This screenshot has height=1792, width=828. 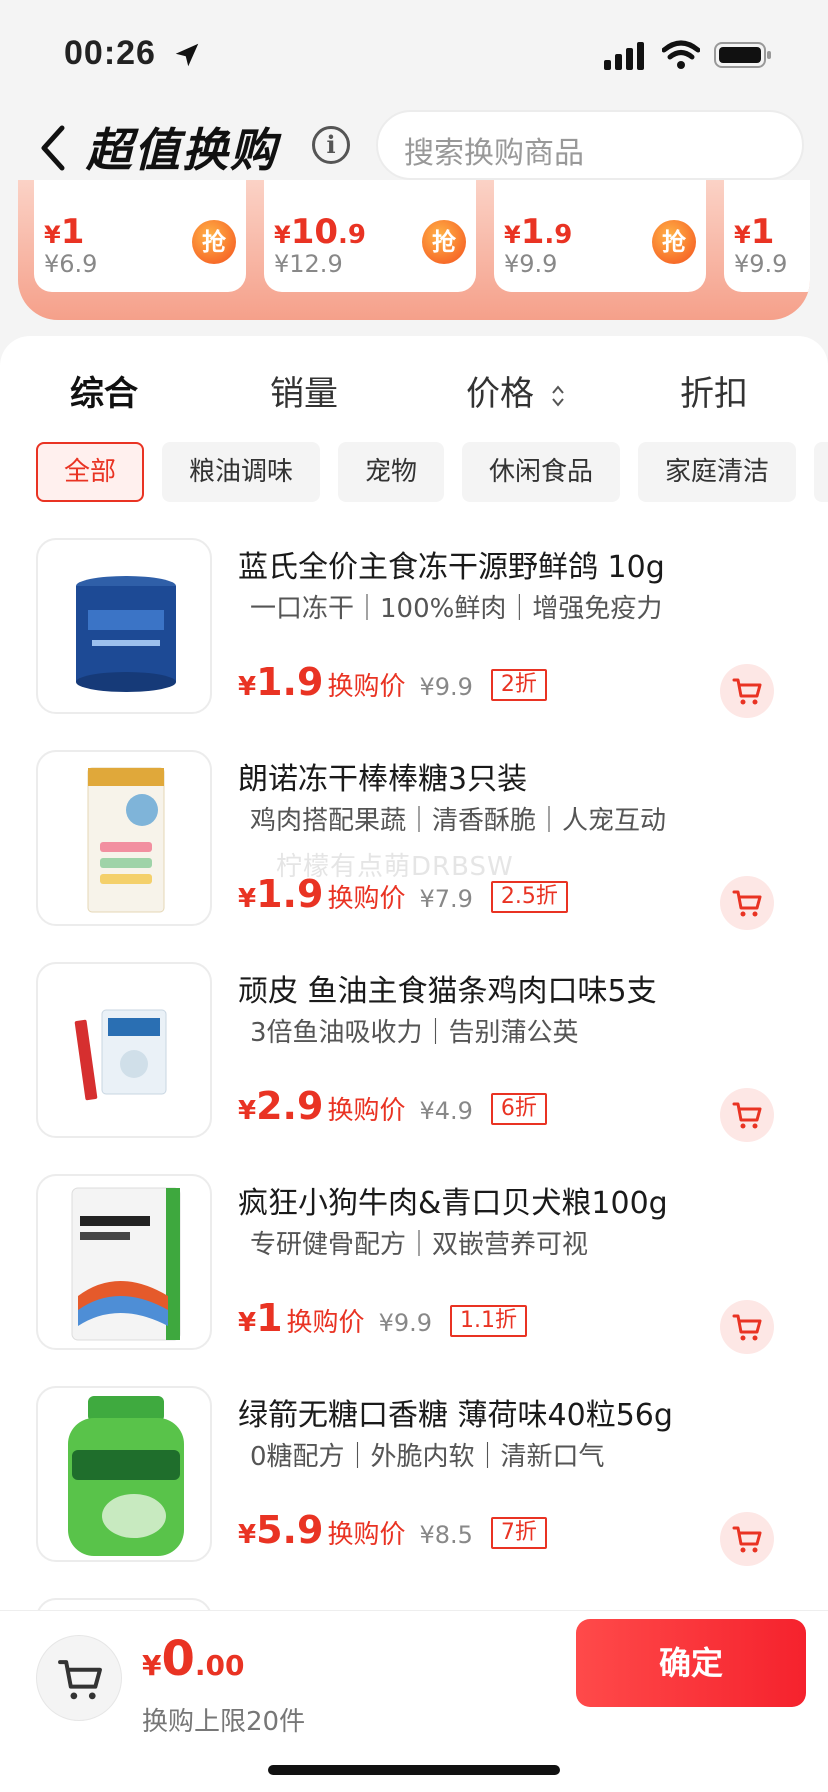 I want to click on exchange-limit: 换购上限20件, so click(x=224, y=1722).